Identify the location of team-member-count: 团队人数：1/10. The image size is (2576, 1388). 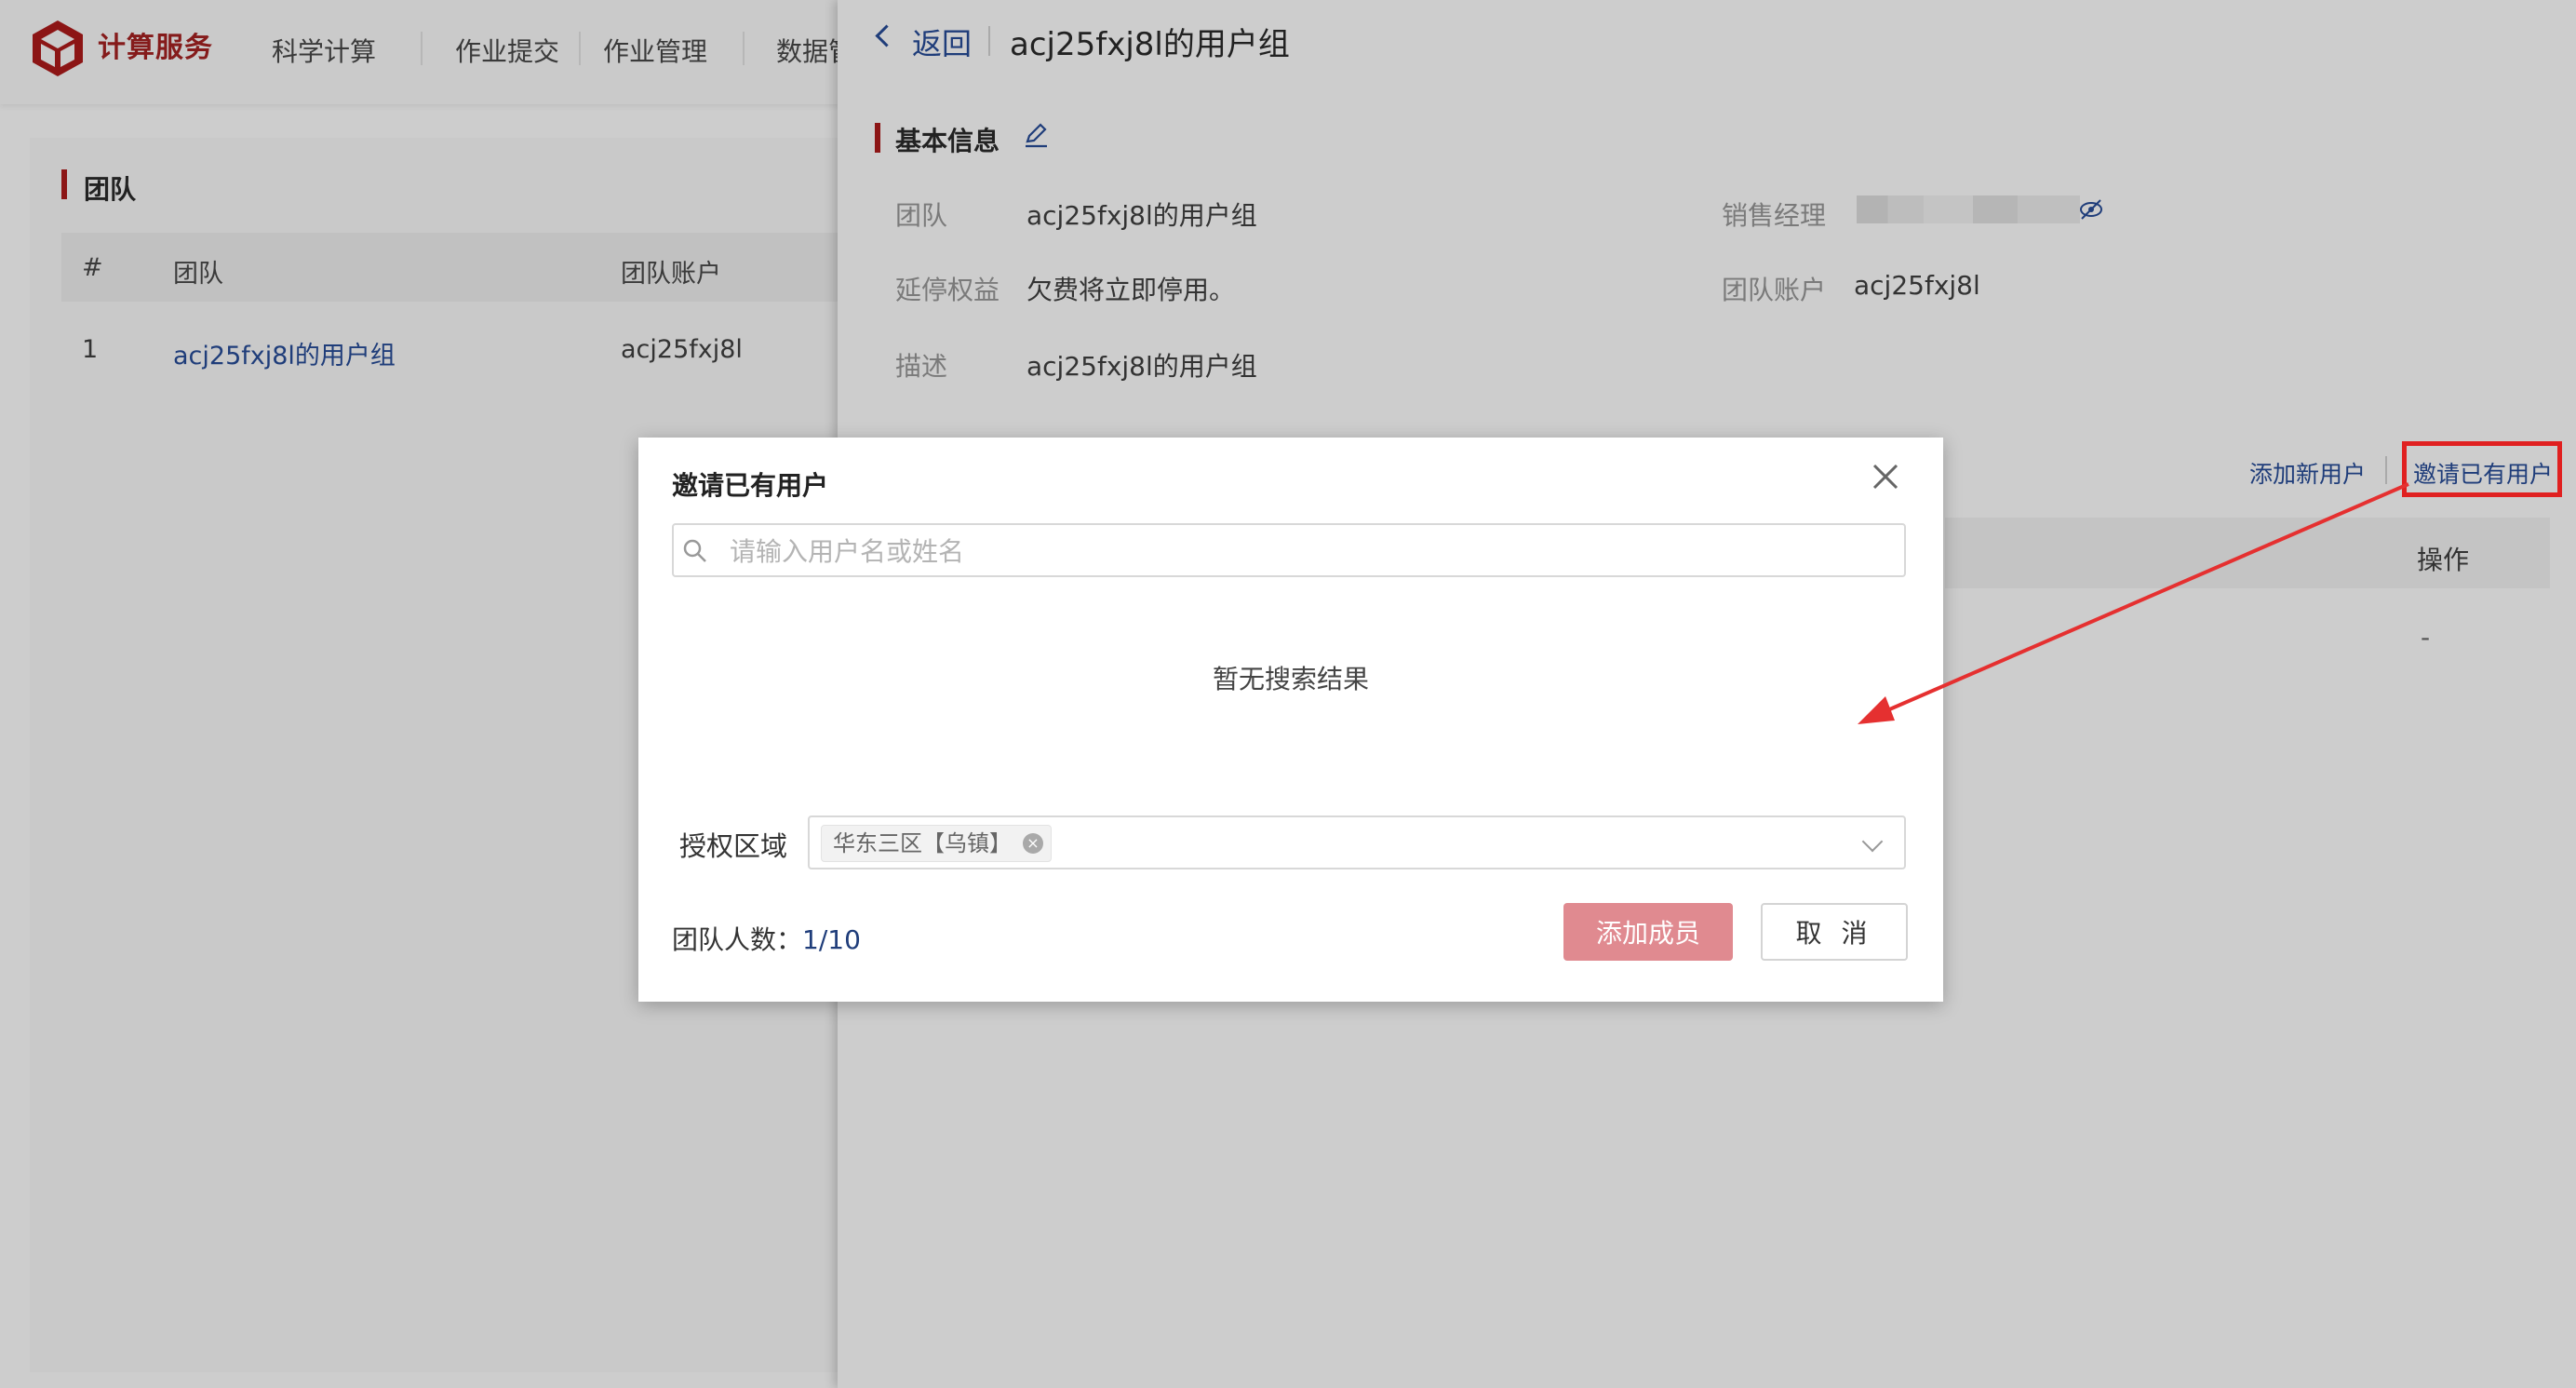
(766, 938).